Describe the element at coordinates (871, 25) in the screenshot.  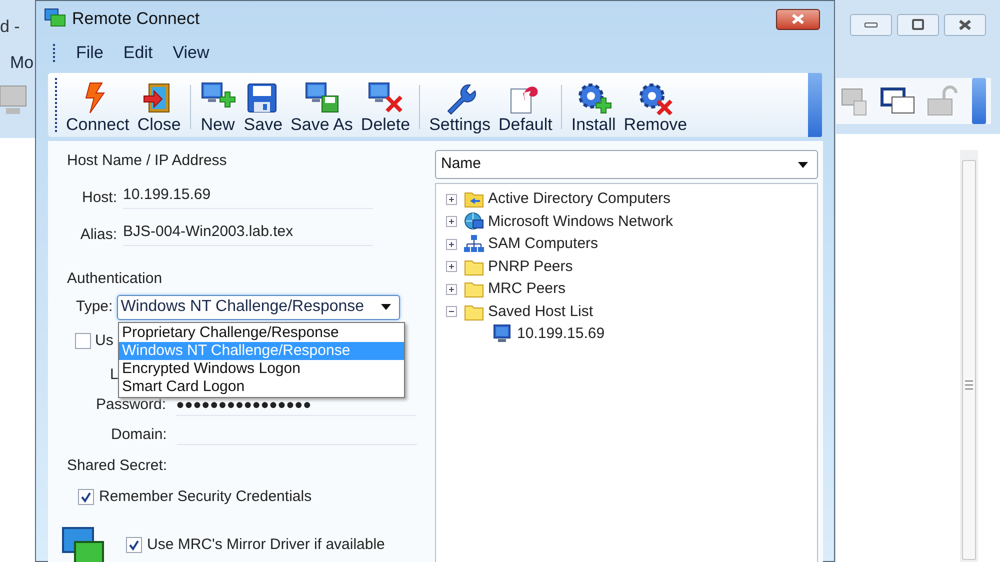
I see `minimize-button` at that location.